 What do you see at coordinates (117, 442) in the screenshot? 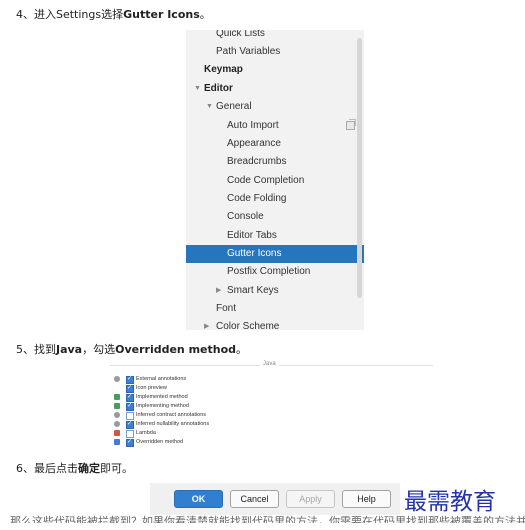
I see `overridden-icon` at bounding box center [117, 442].